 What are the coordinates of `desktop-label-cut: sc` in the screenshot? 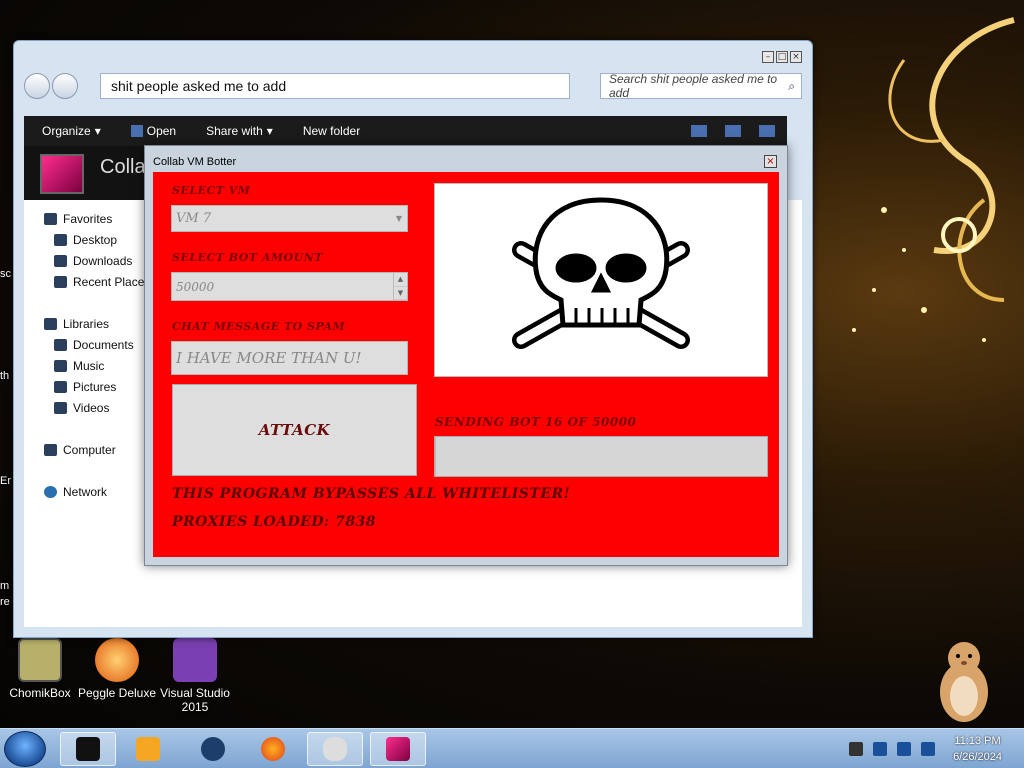 It's located at (5, 274).